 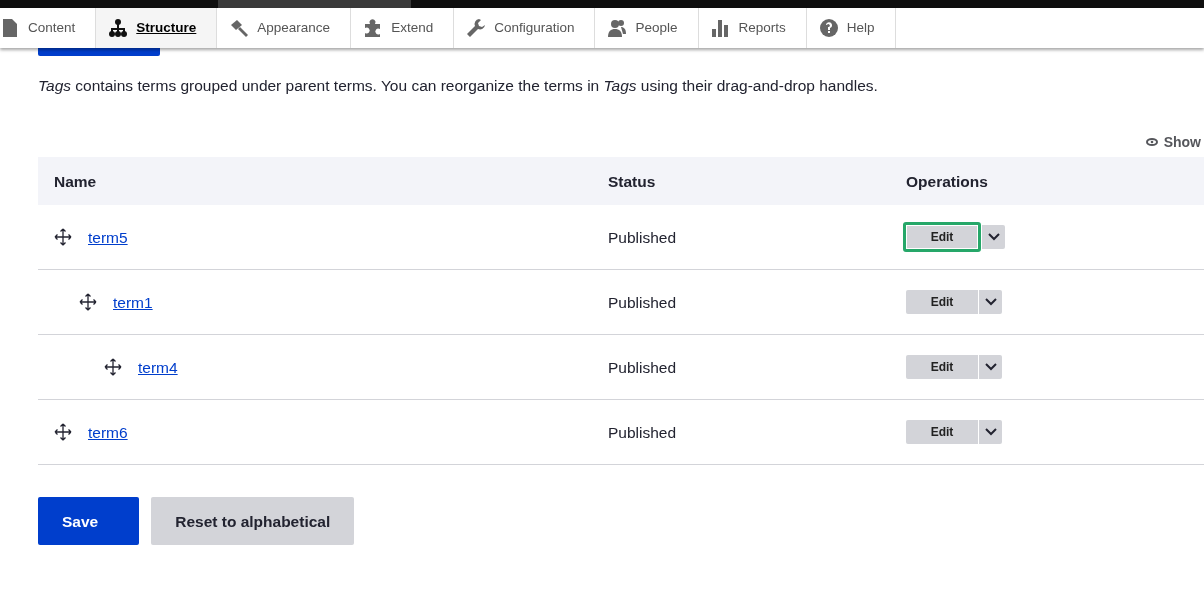 What do you see at coordinates (1151, 142) in the screenshot?
I see `eye-icon` at bounding box center [1151, 142].